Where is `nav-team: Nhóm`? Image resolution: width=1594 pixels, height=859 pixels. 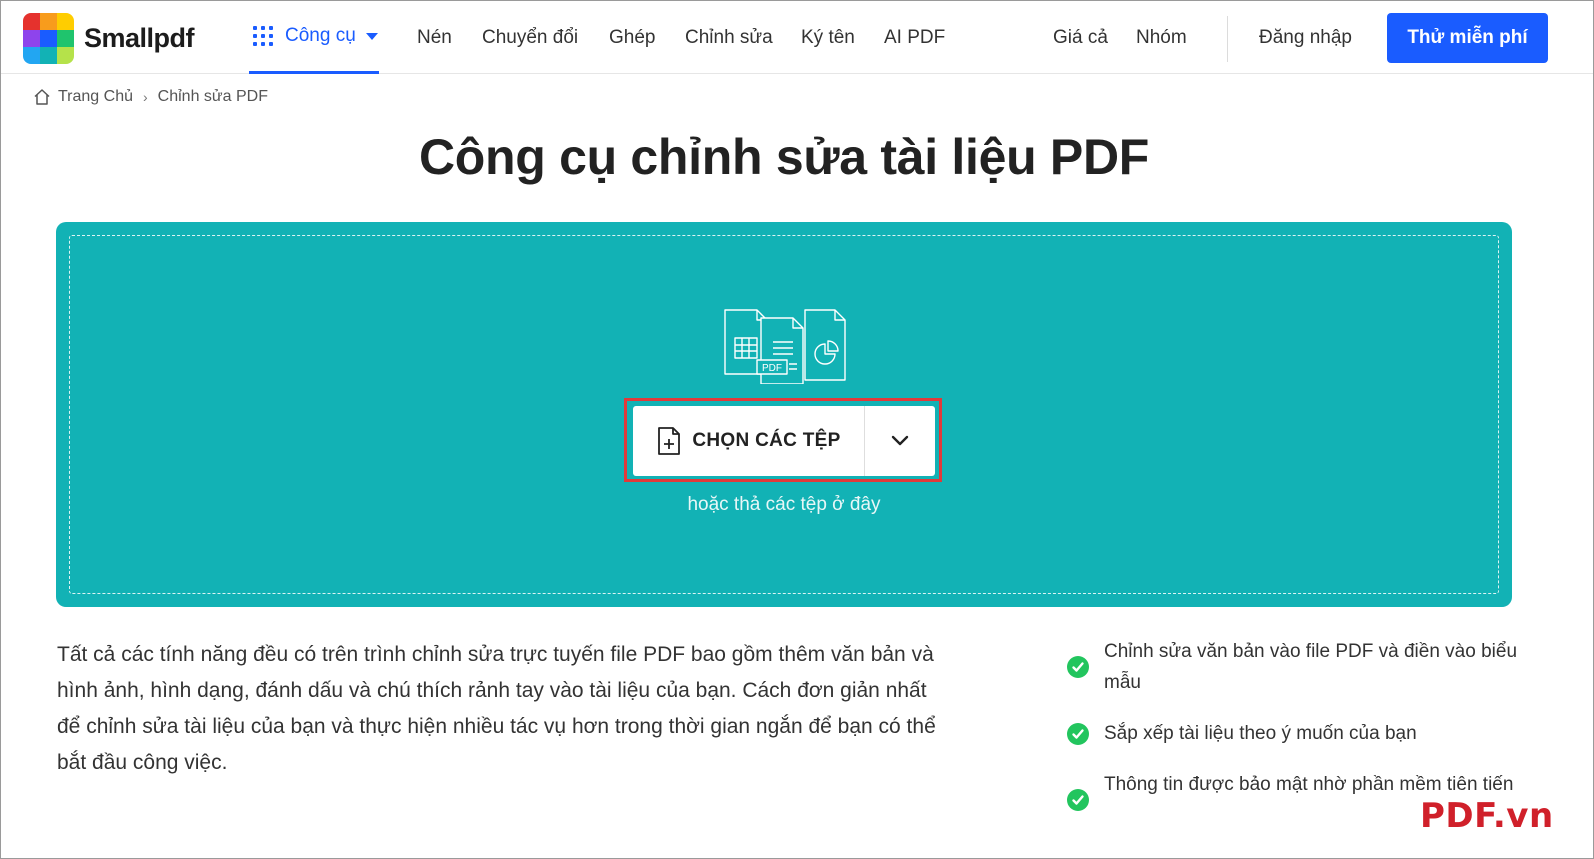 nav-team: Nhóm is located at coordinates (1161, 37).